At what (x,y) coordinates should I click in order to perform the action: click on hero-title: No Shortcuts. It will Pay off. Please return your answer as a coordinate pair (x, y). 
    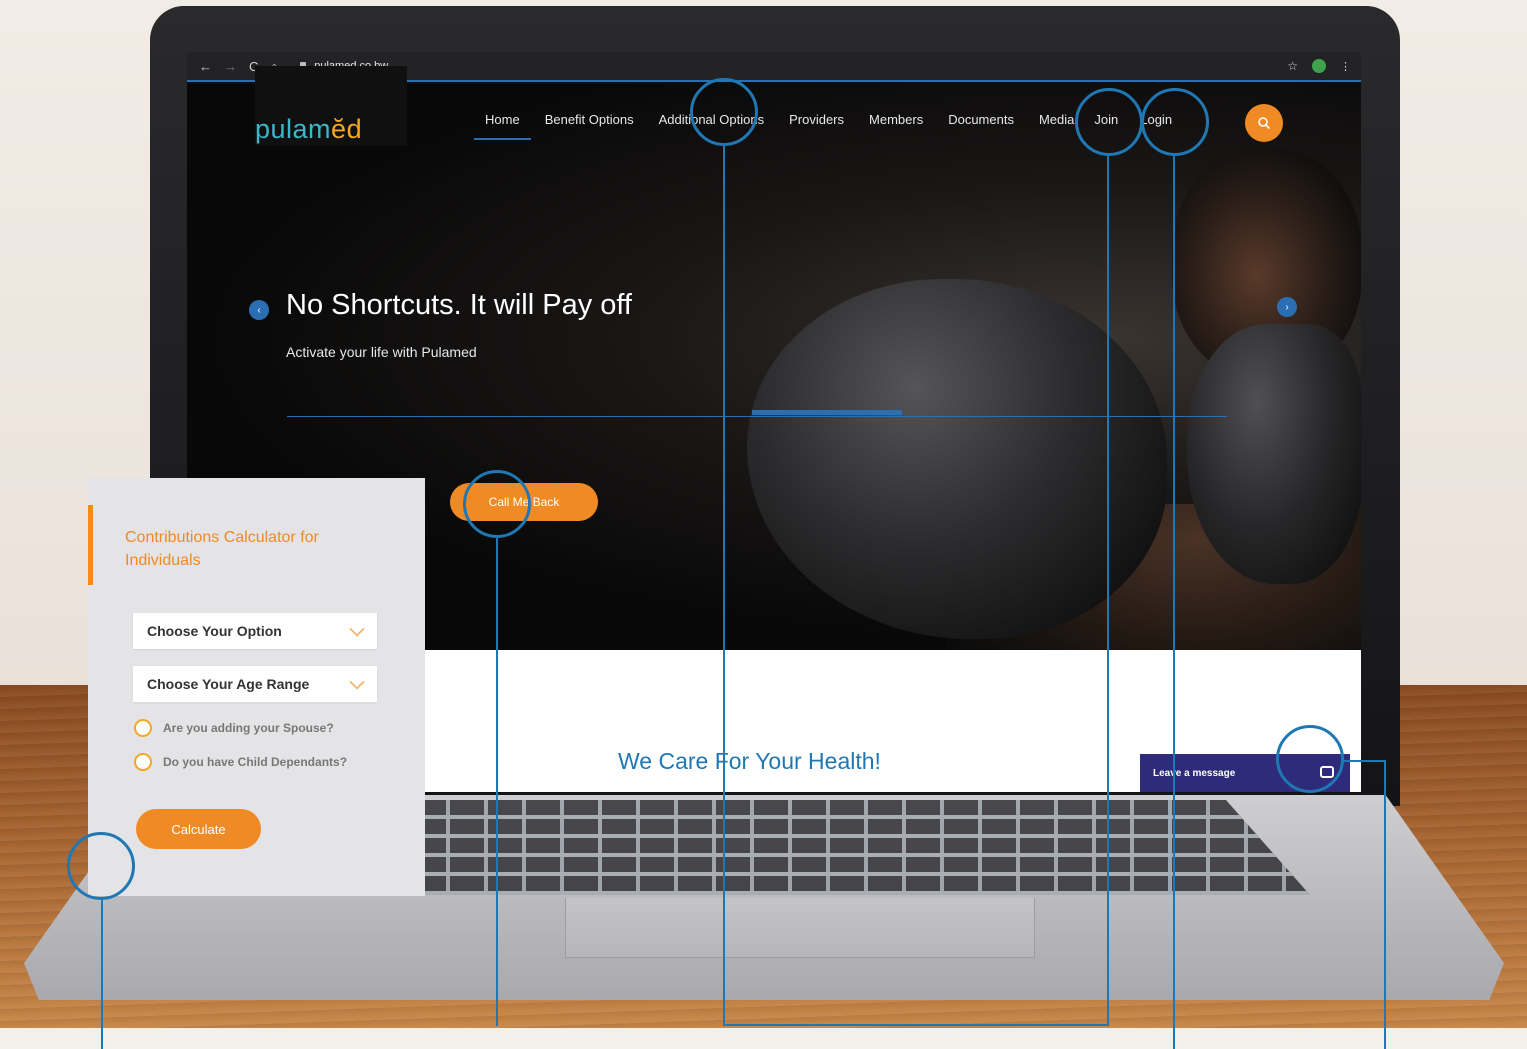
    Looking at the image, I should click on (459, 305).